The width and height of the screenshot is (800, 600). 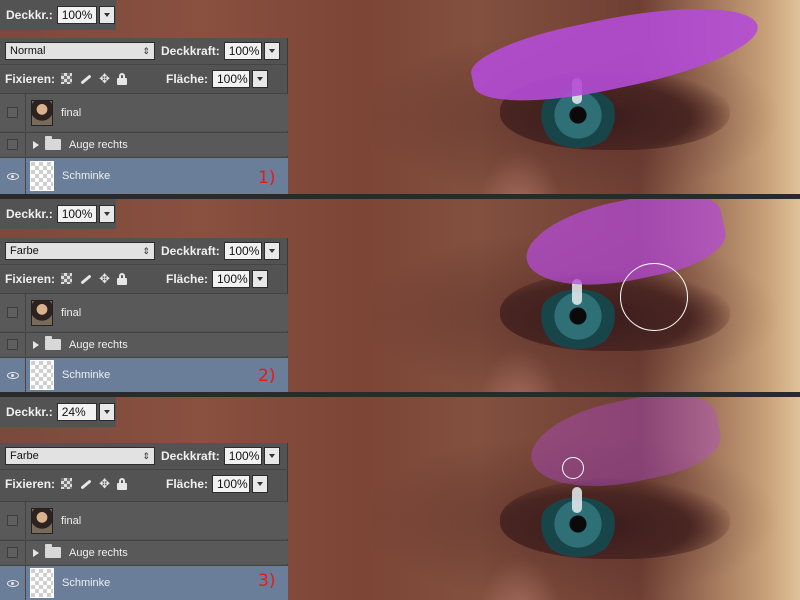 I want to click on blend-mode-select: Normal ⇕, so click(x=80, y=51).